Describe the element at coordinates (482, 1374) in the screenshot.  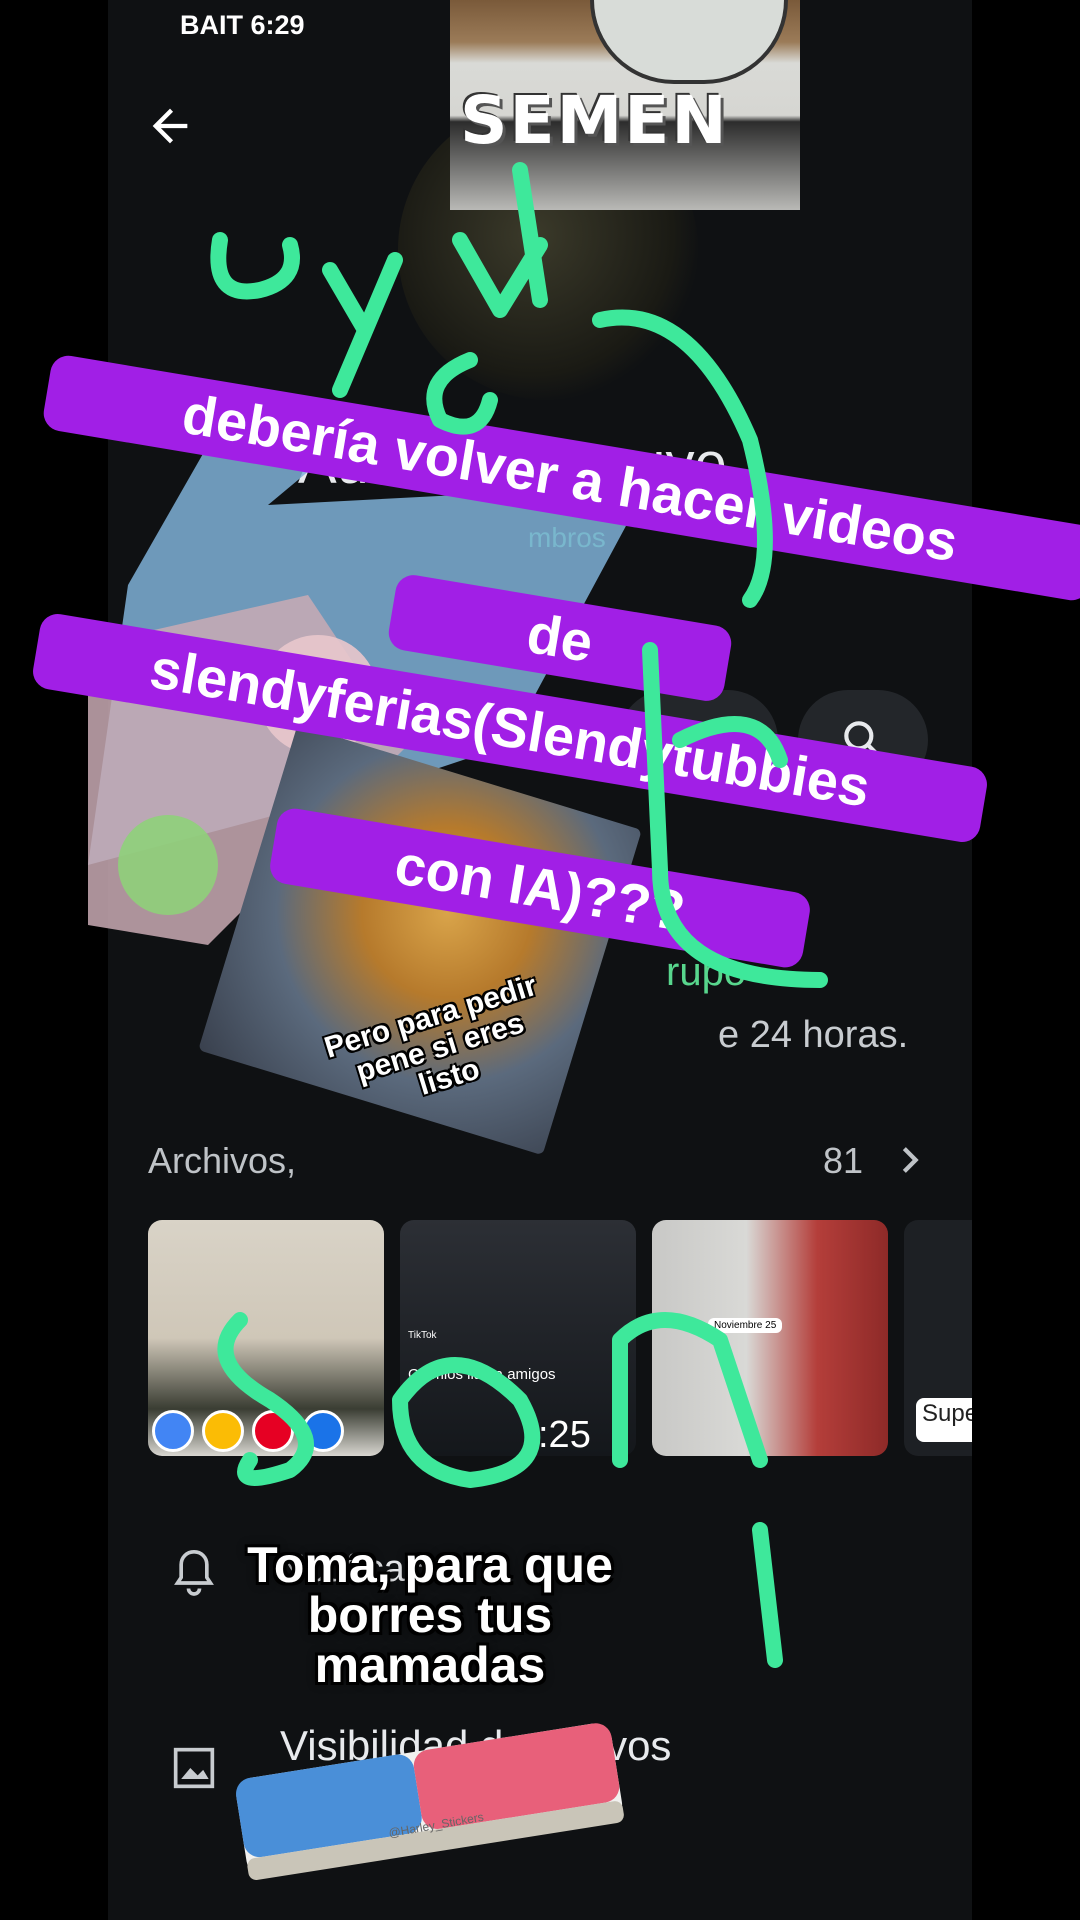
I see `video-caption: Co mios llama amigos` at that location.